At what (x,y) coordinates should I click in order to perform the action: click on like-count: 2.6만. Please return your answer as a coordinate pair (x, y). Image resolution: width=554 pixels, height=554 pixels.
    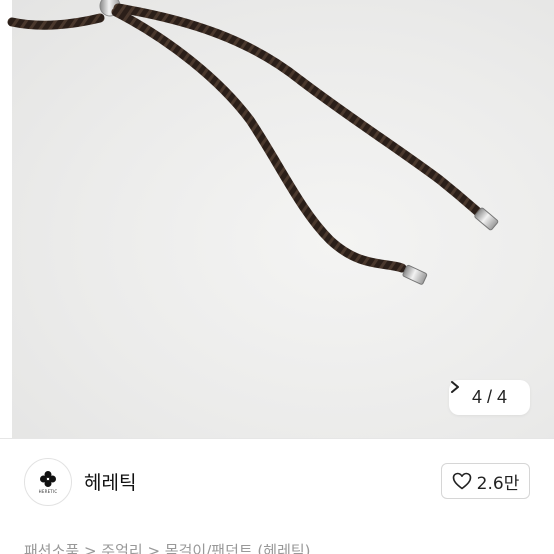
    Looking at the image, I should click on (498, 483).